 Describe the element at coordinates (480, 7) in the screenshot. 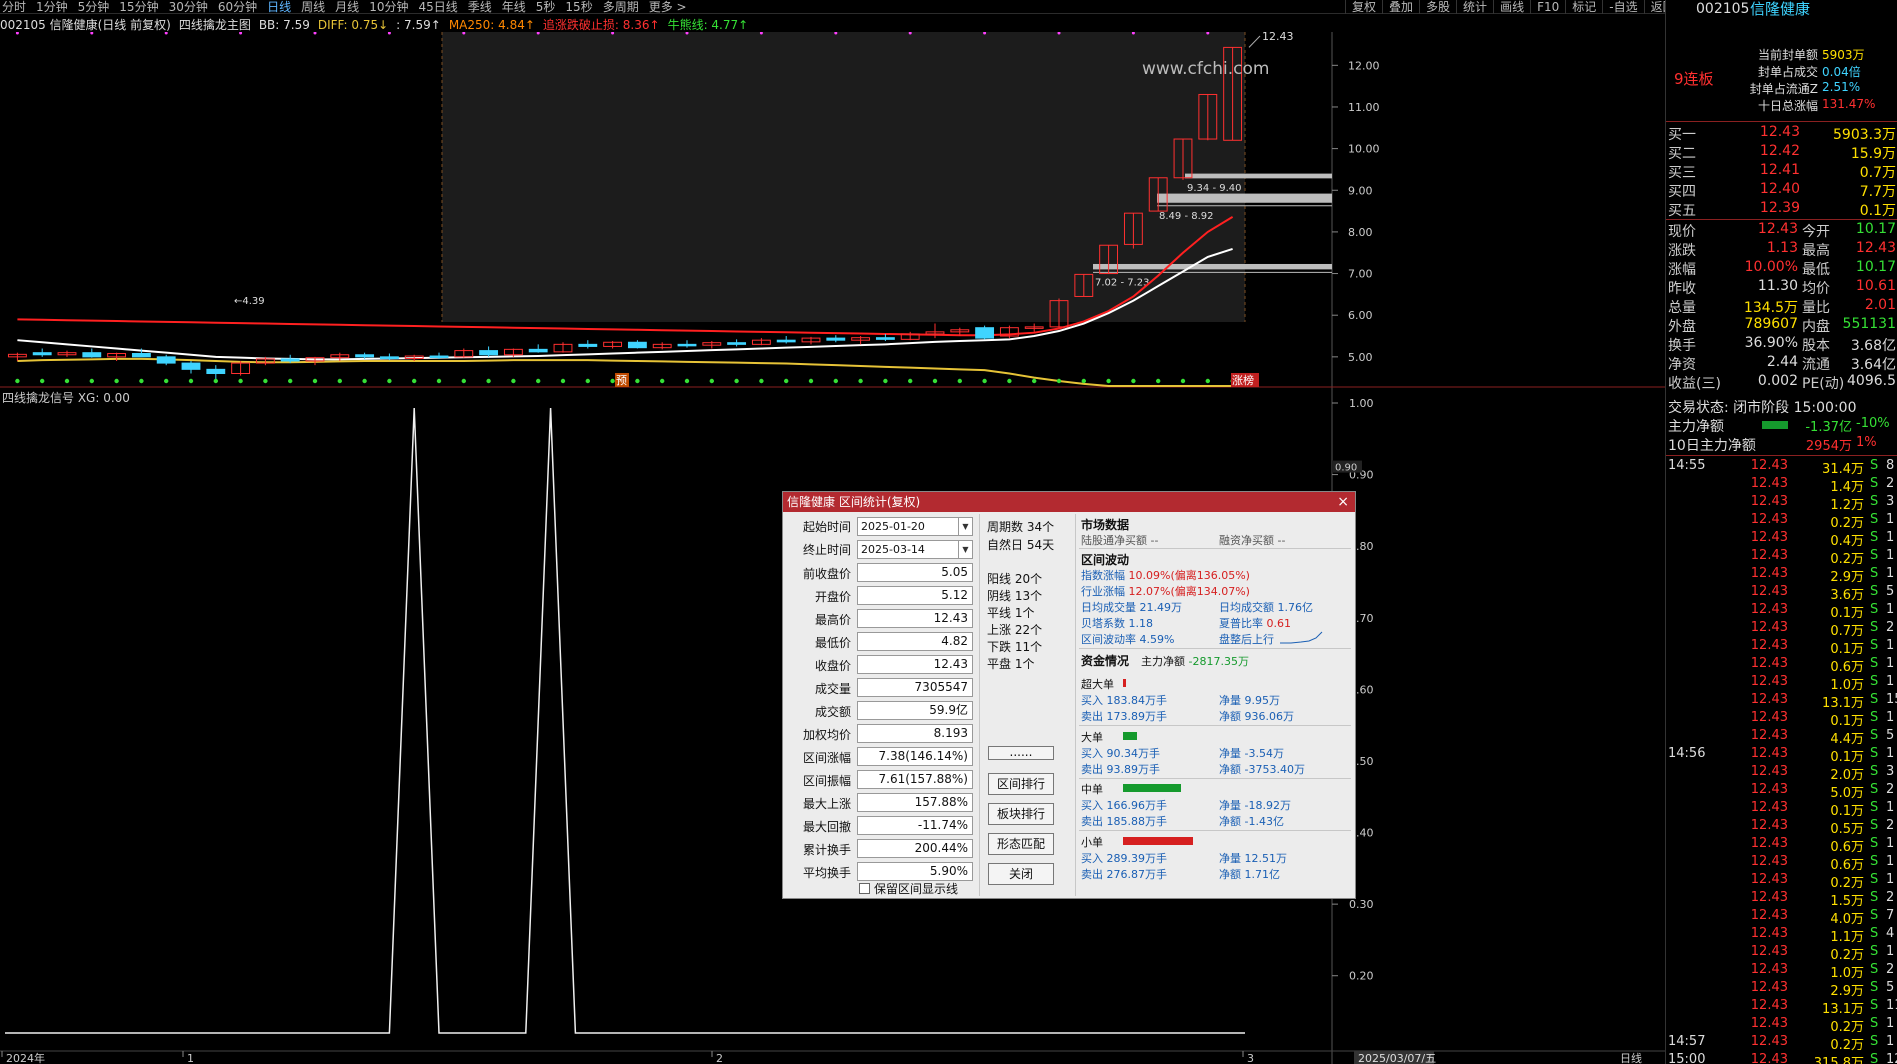

I see `period-tab: 季线` at that location.